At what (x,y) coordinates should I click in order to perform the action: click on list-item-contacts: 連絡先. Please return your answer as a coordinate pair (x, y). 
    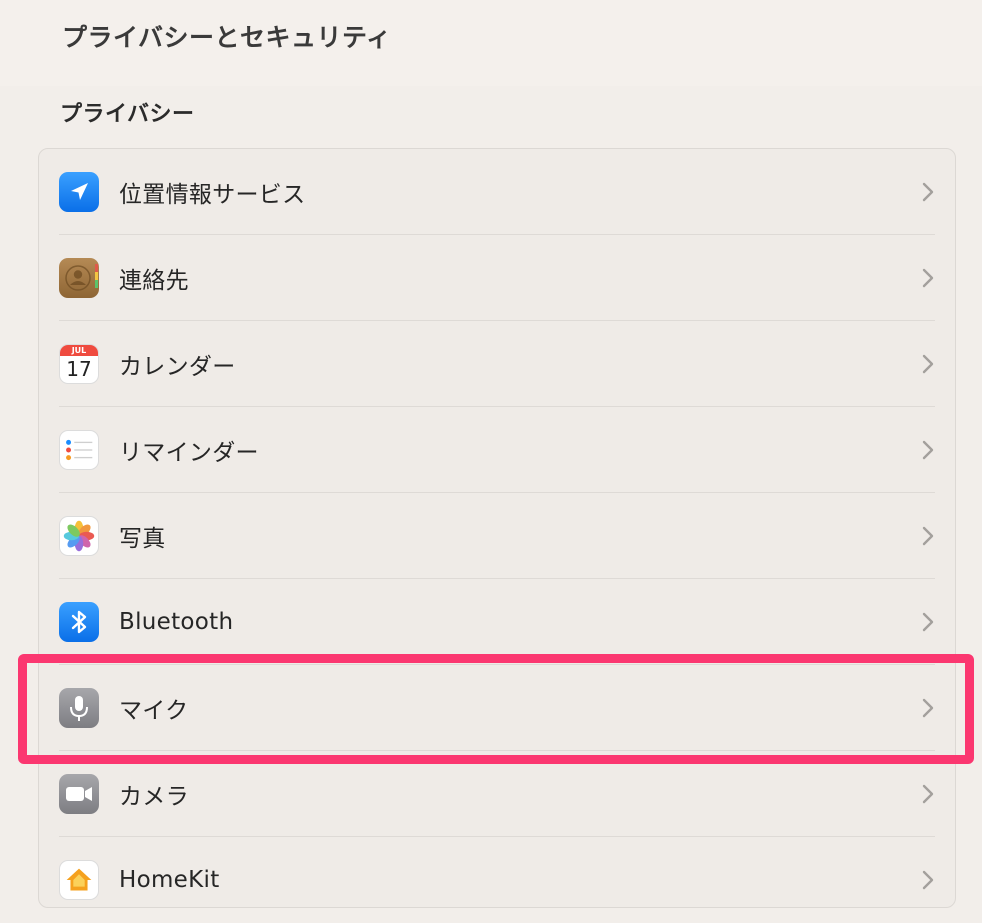
    Looking at the image, I should click on (497, 278).